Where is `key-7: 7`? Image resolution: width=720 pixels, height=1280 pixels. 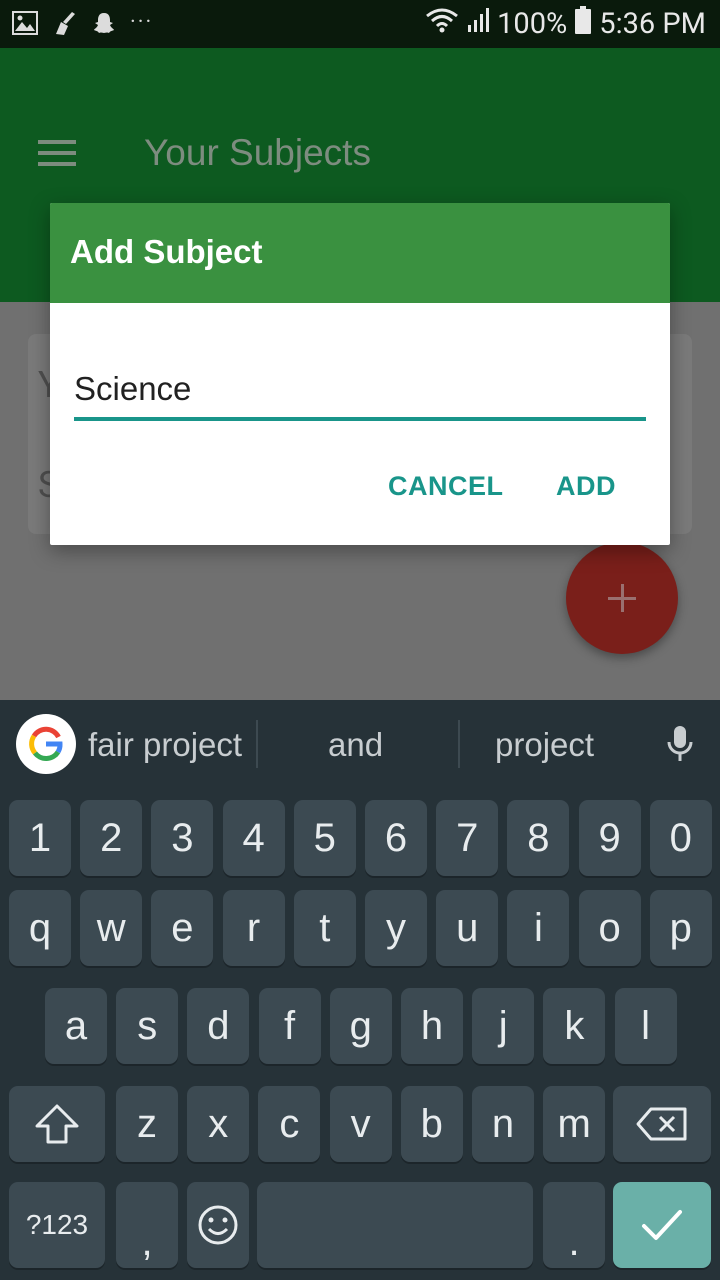 key-7: 7 is located at coordinates (467, 838).